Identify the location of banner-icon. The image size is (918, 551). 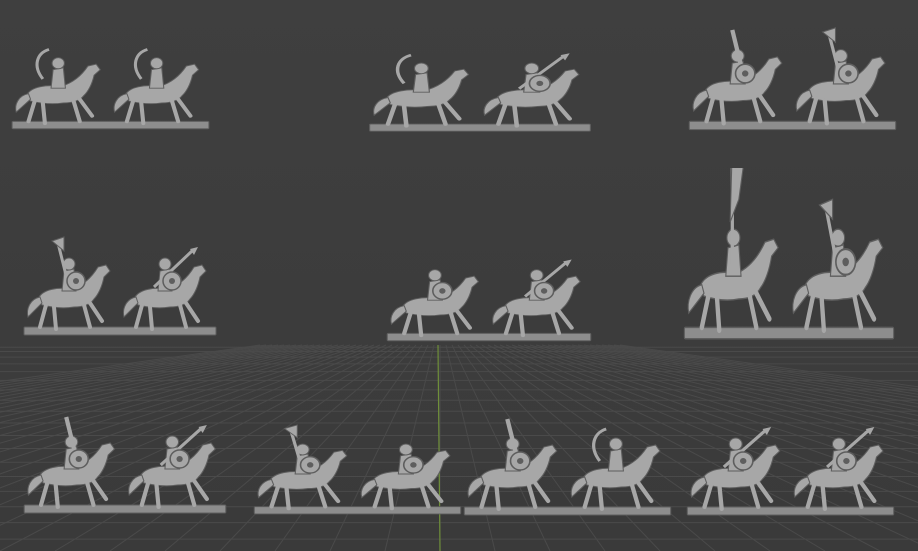
(738, 183).